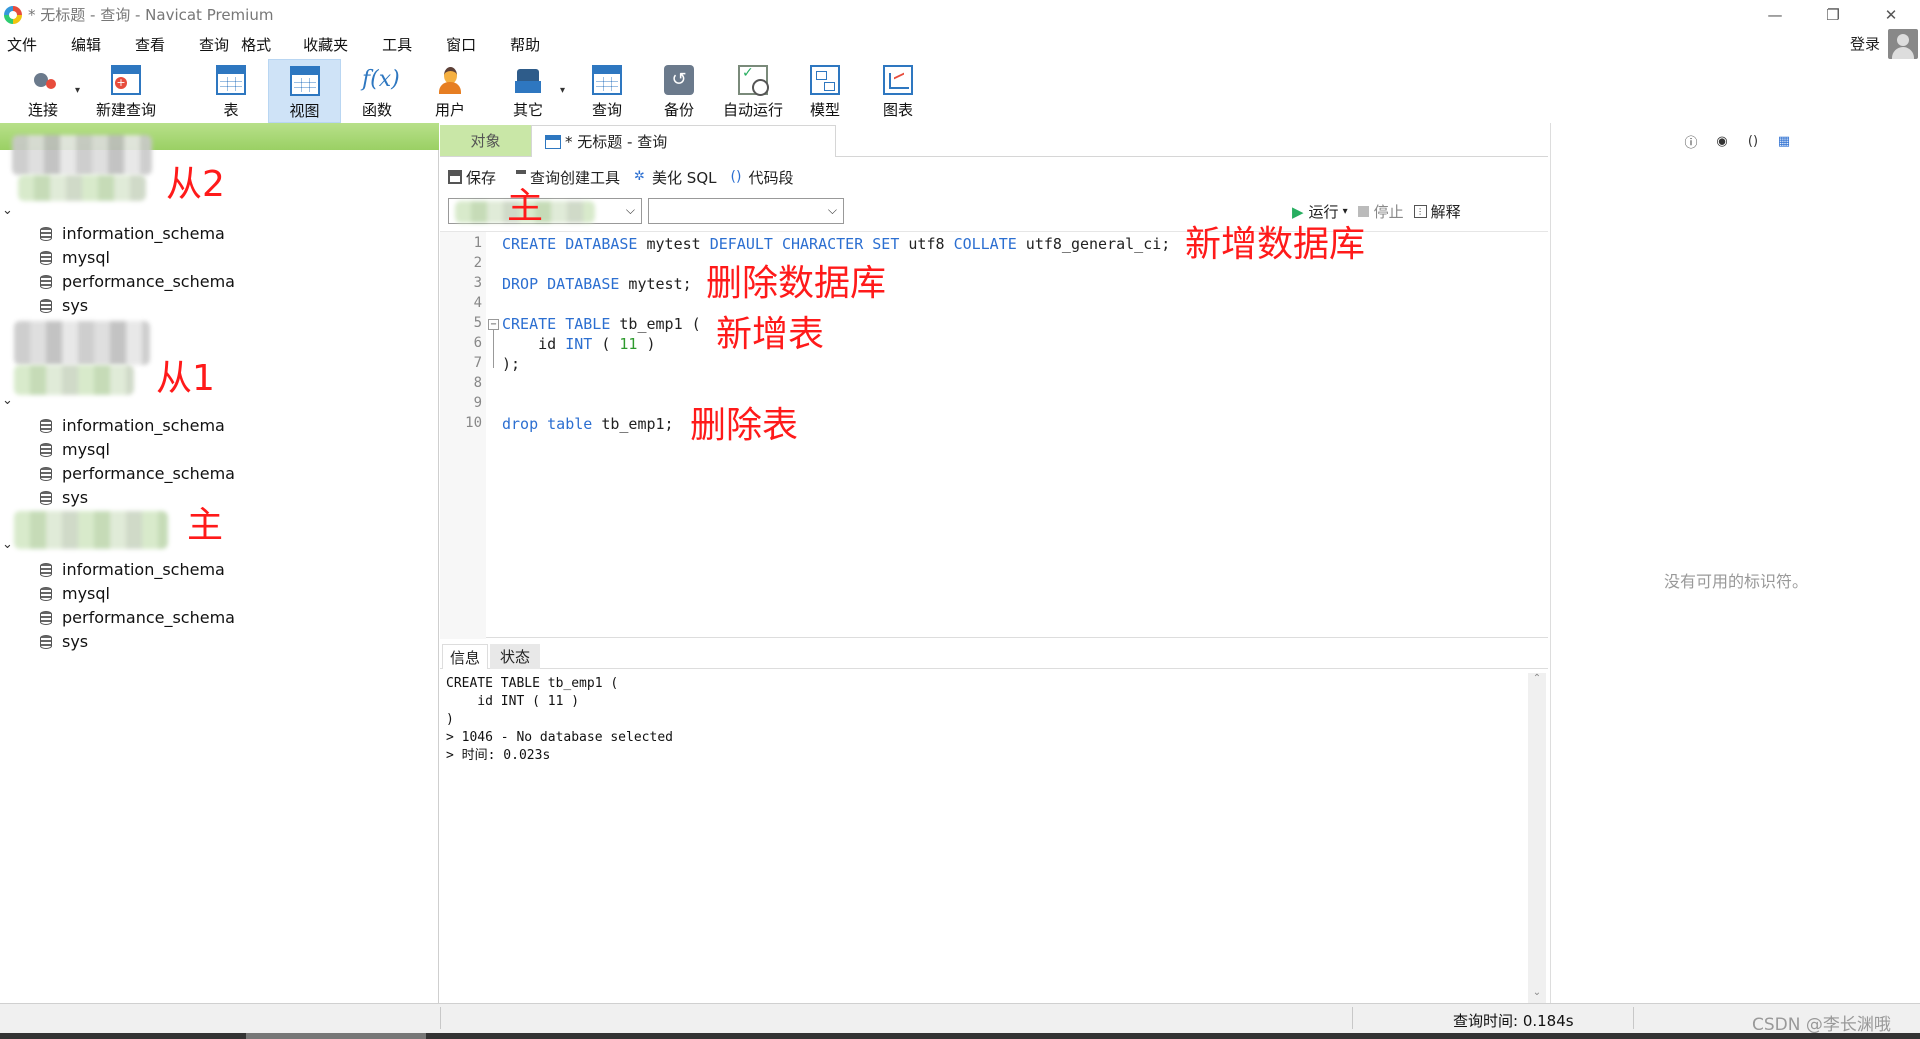  Describe the element at coordinates (397, 44) in the screenshot. I see `menu-tools: 工具` at that location.